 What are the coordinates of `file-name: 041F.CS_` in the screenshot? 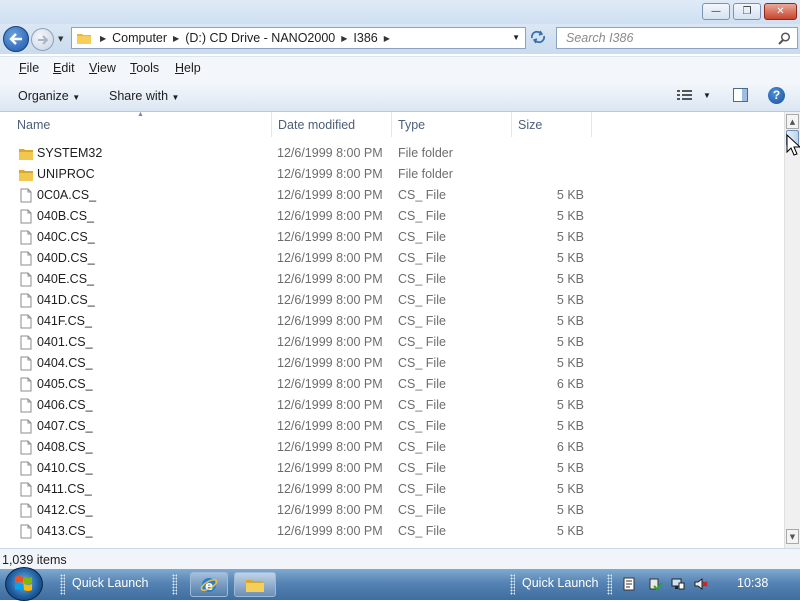 It's located at (64, 321).